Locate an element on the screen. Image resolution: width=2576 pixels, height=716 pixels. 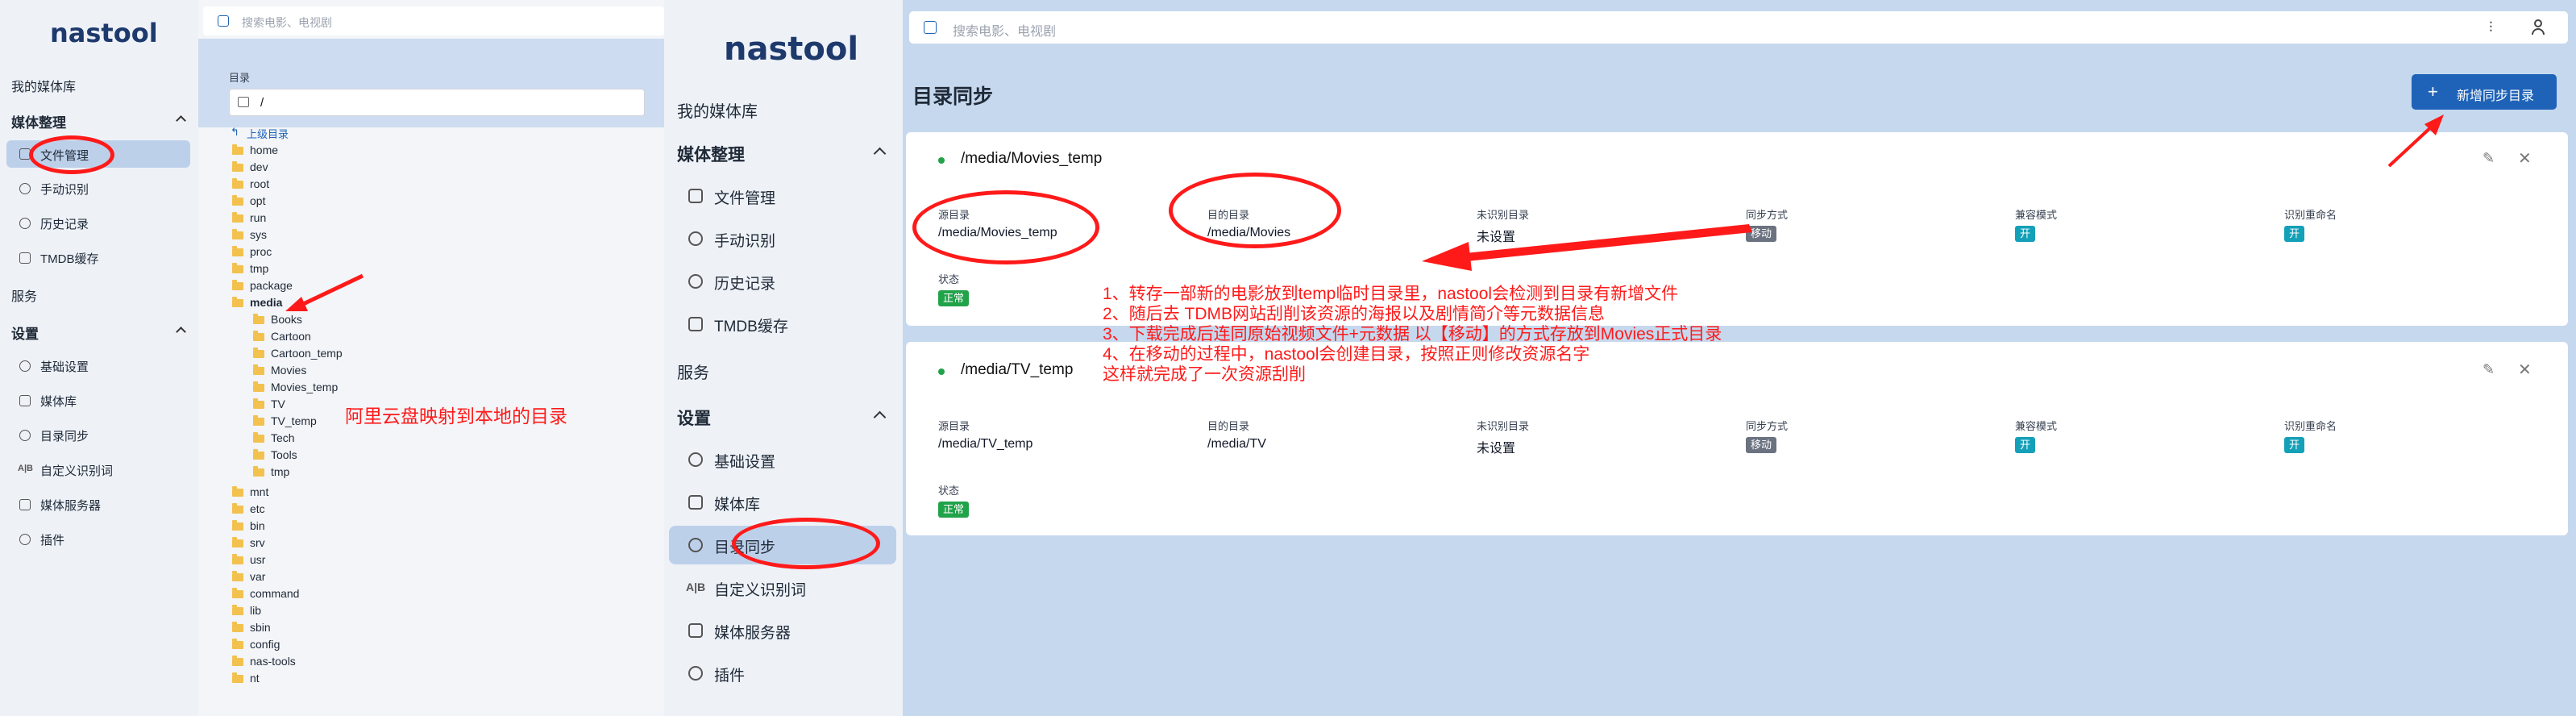
folder-item: root is located at coordinates (259, 183).